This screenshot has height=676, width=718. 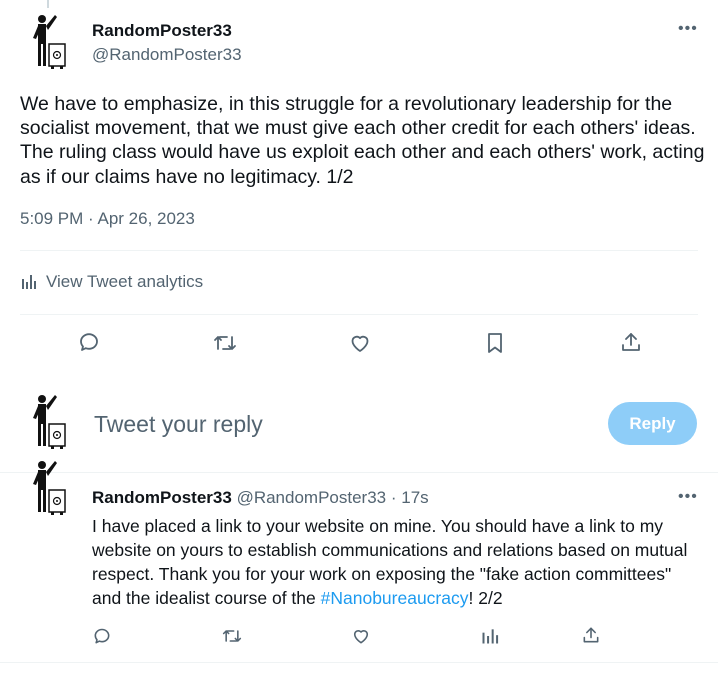 I want to click on bookmark-icon, so click(x=495, y=343).